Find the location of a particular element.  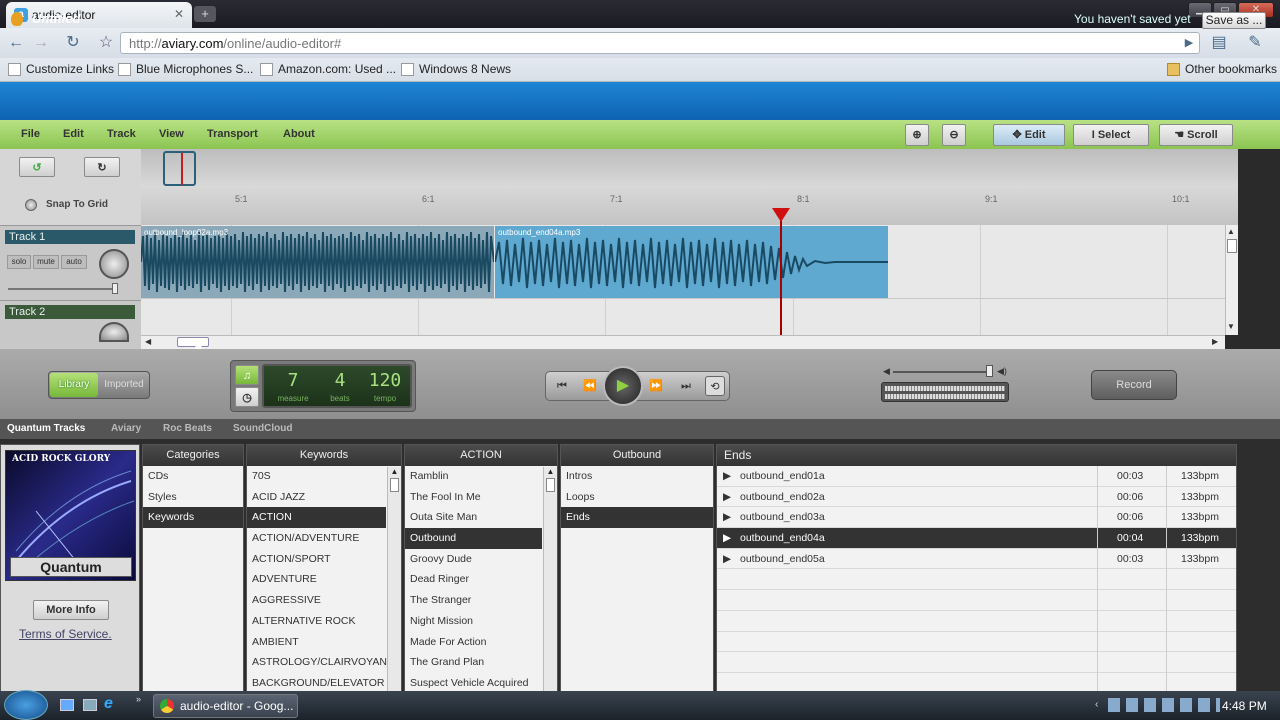

library-button: Library is located at coordinates (74, 385).